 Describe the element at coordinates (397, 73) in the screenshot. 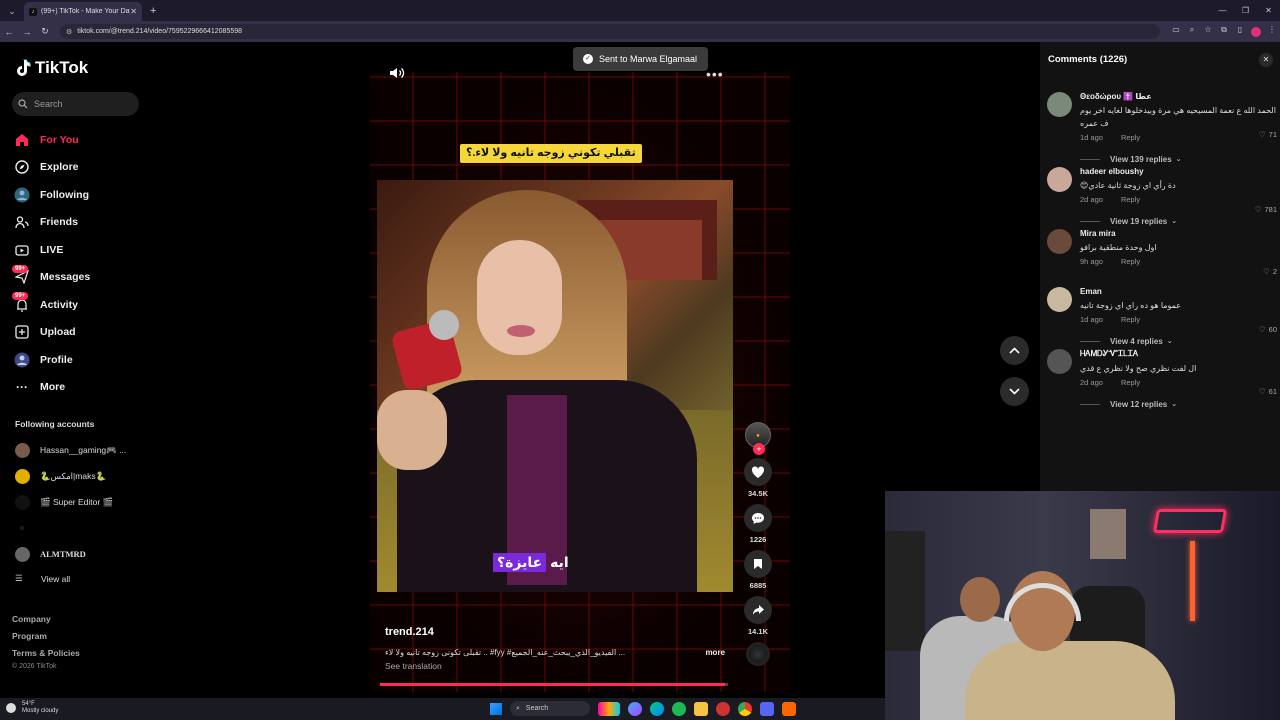

I see `volume-icon` at that location.